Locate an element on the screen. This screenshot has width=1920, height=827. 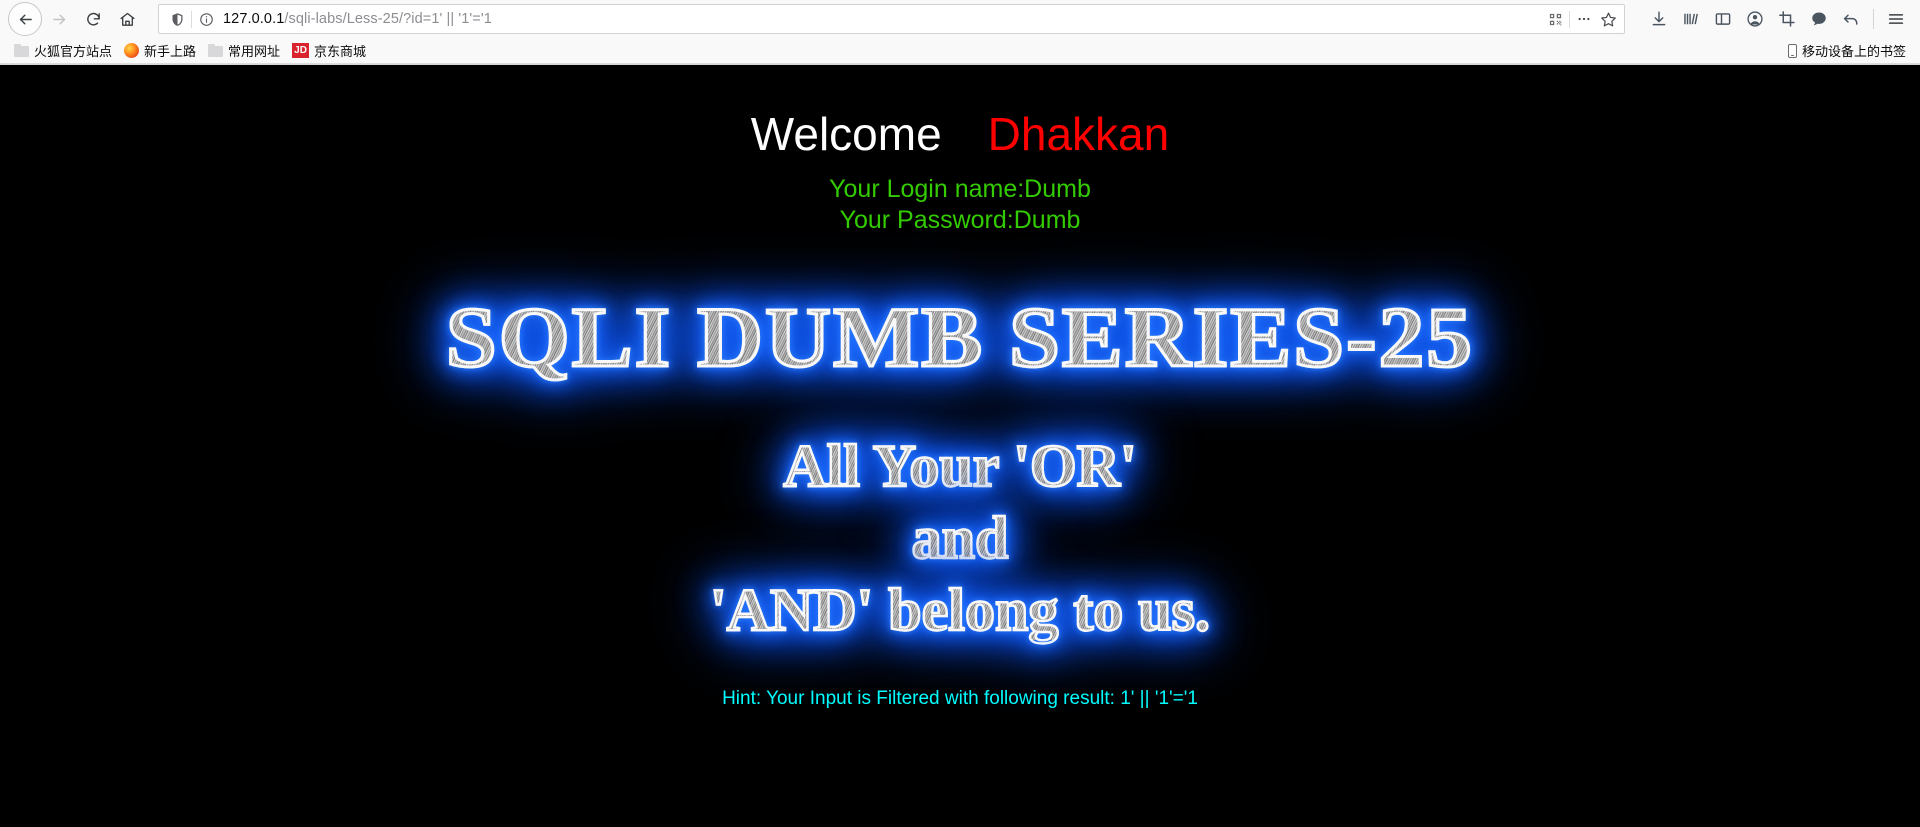
screenshot-icon is located at coordinates (1787, 19).